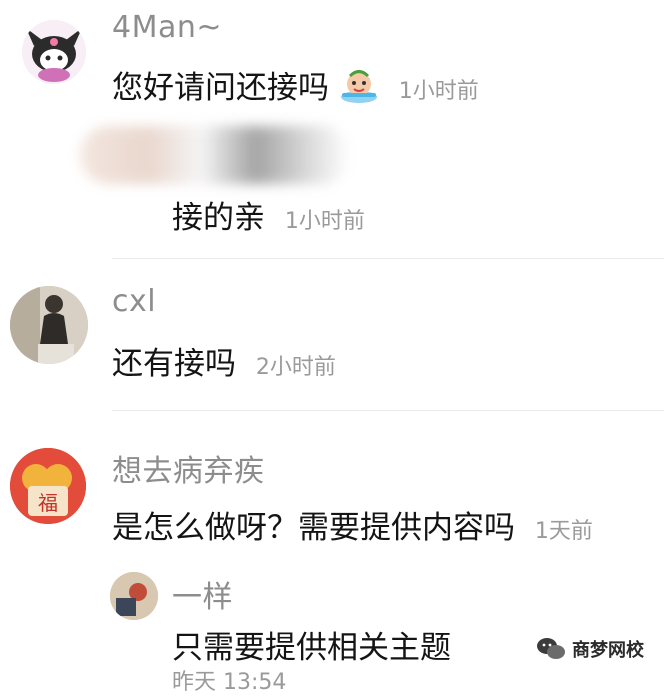  I want to click on crying-face-icon, so click(359, 90).